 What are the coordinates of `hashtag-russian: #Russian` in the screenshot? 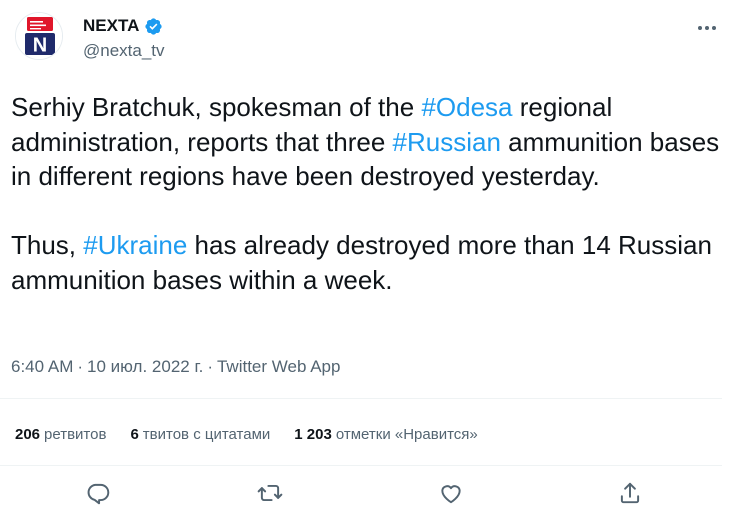 It's located at (447, 142).